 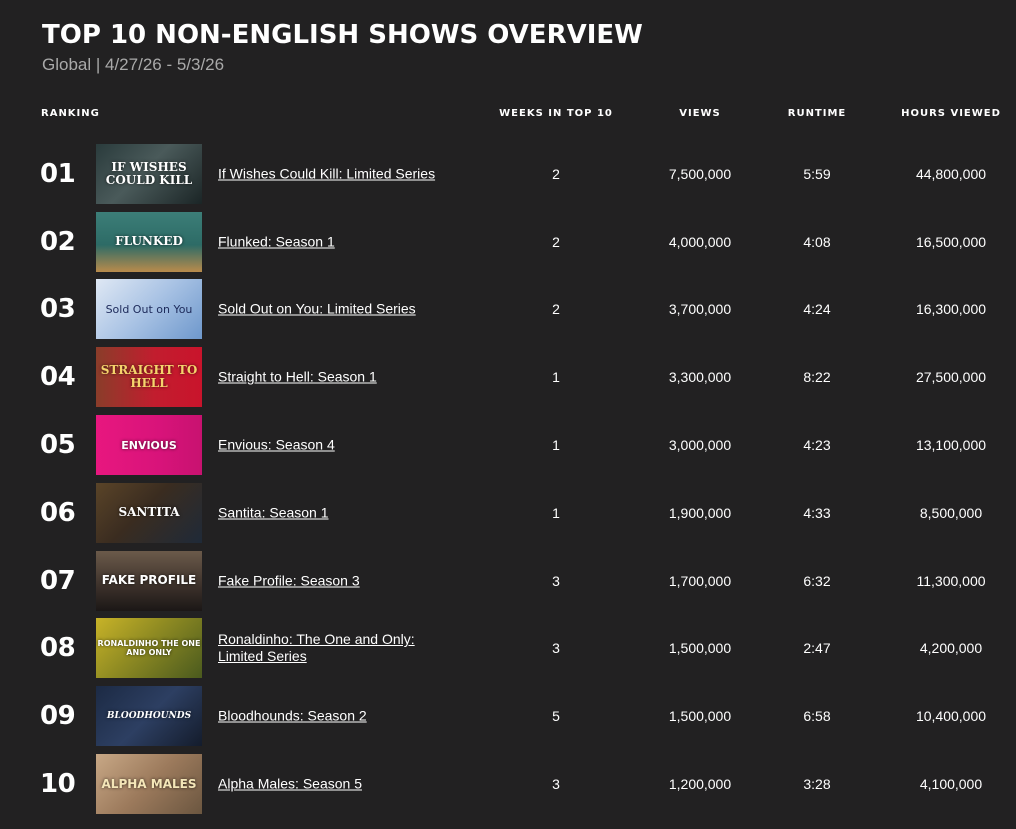 What do you see at coordinates (58, 580) in the screenshot?
I see `rank-number: 07` at bounding box center [58, 580].